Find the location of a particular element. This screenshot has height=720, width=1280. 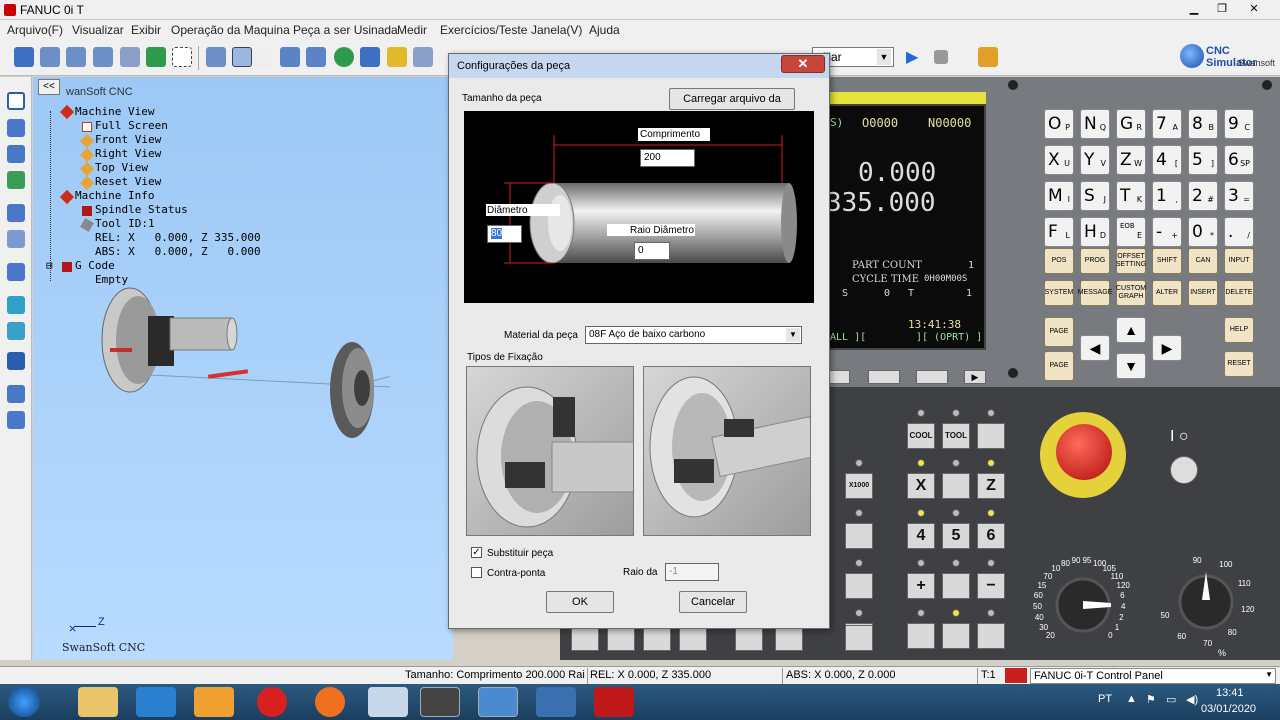

zoom-out-icon is located at coordinates (76, 57).